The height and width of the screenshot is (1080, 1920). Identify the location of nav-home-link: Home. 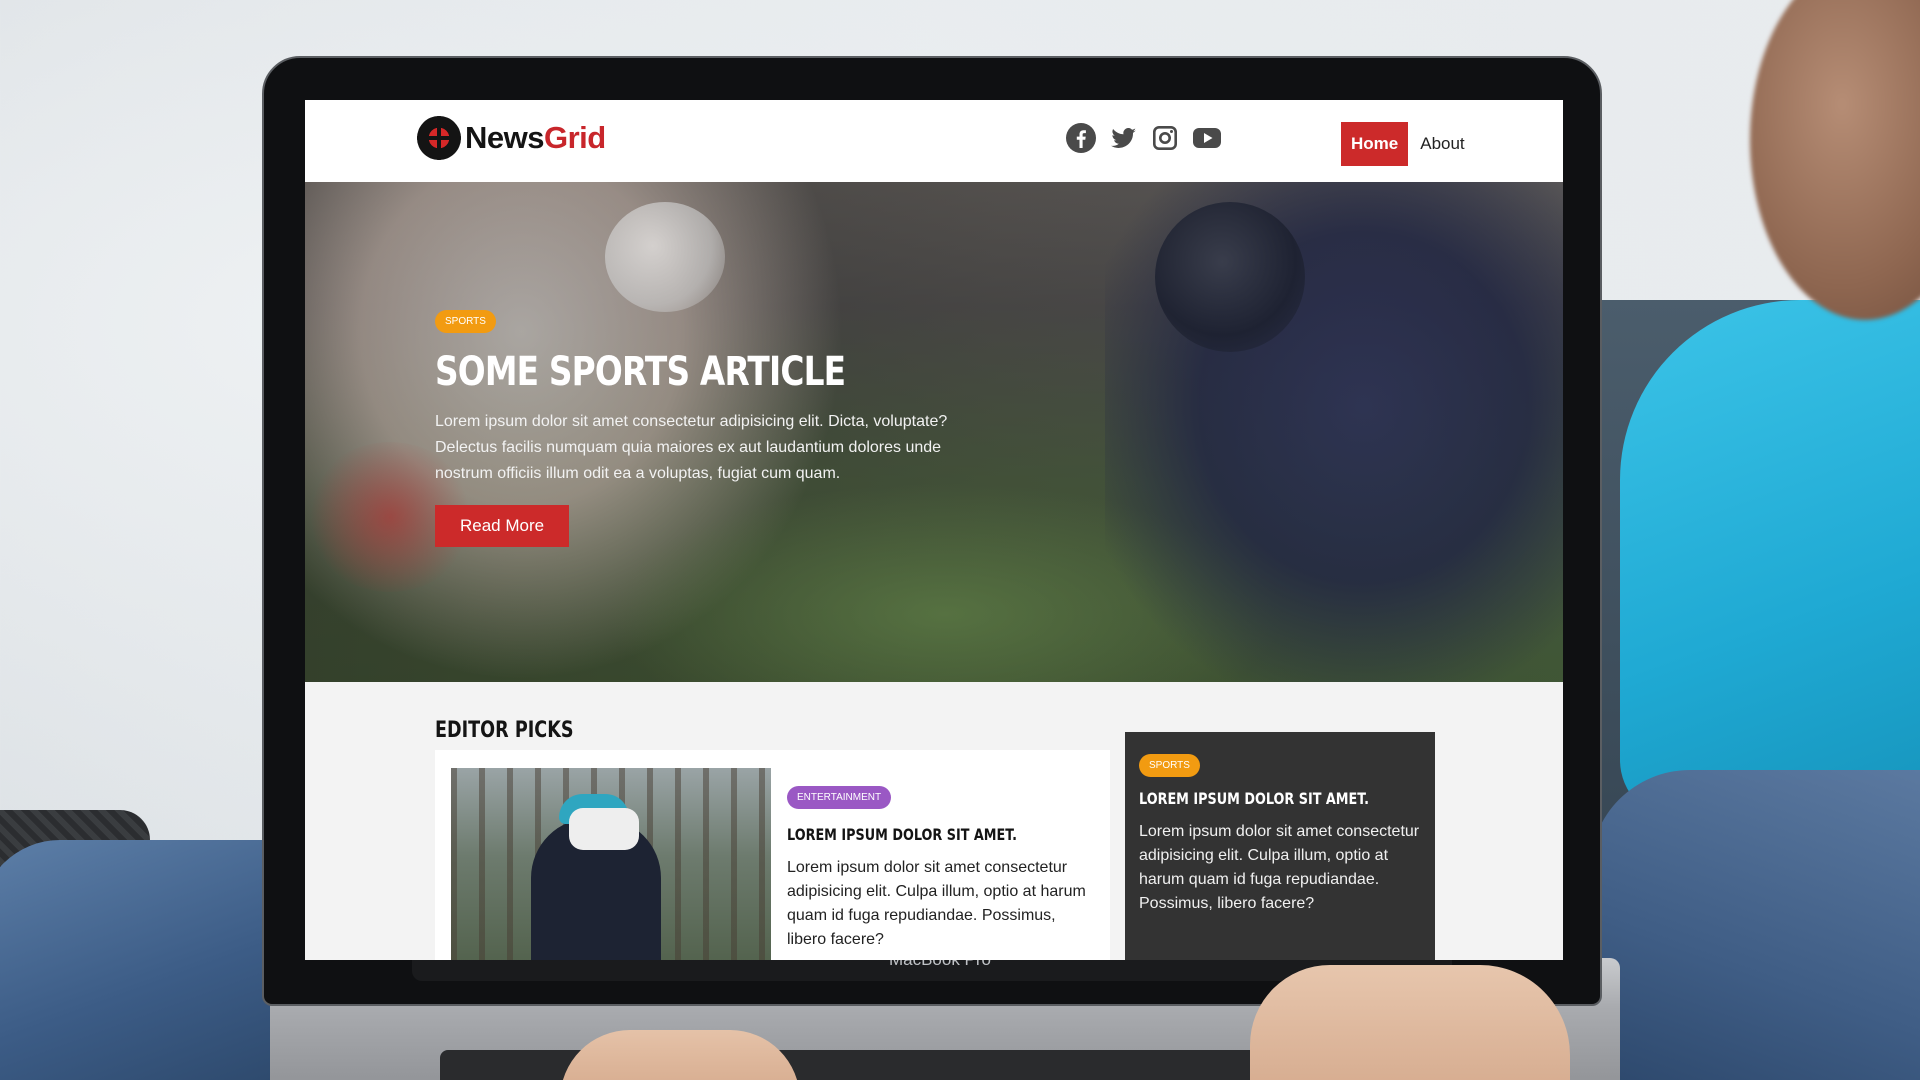
(1375, 144).